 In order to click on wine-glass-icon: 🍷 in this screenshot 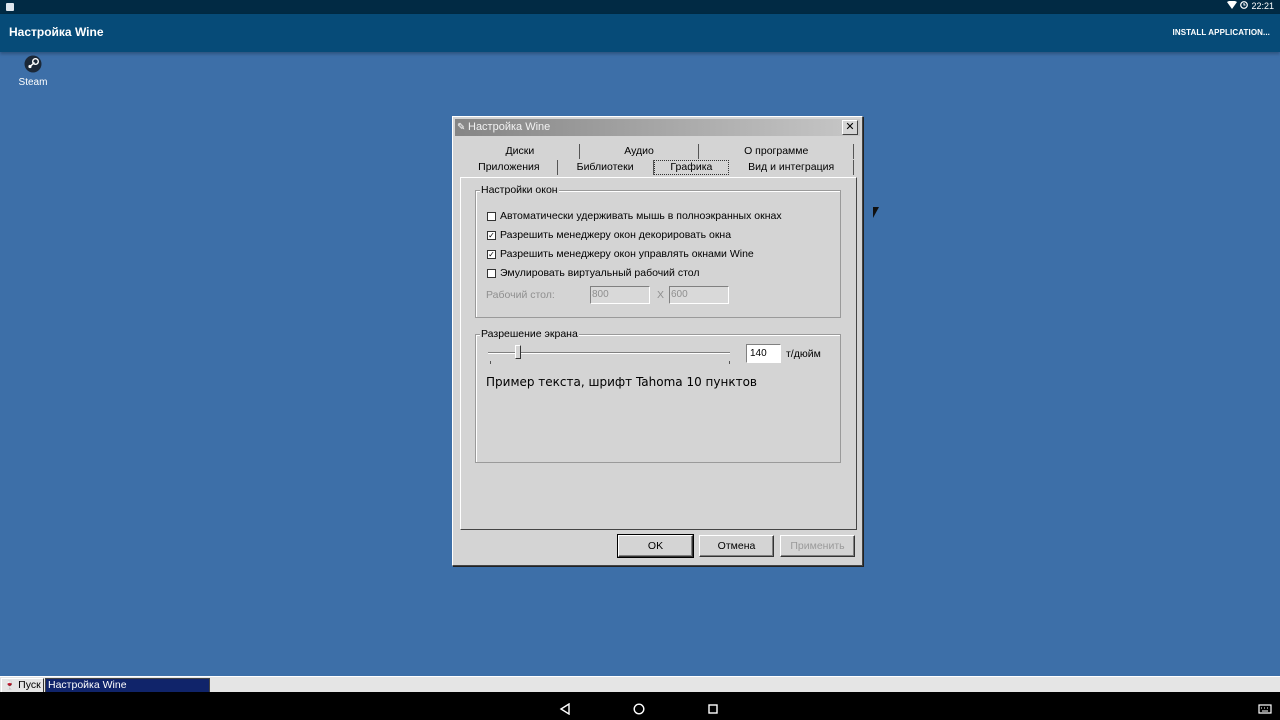, I will do `click(10, 685)`.